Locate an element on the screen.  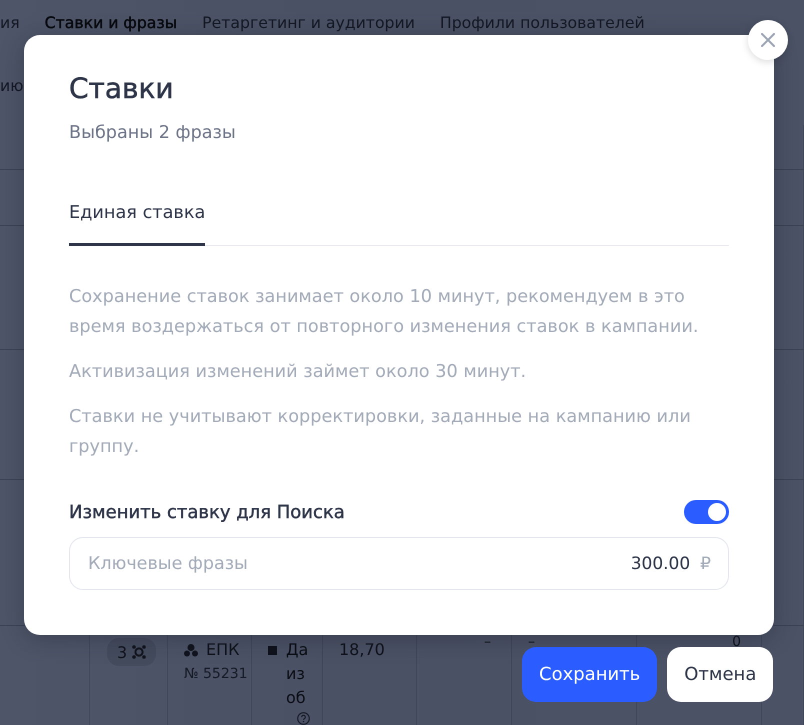
field-value: 300.00 is located at coordinates (660, 564).